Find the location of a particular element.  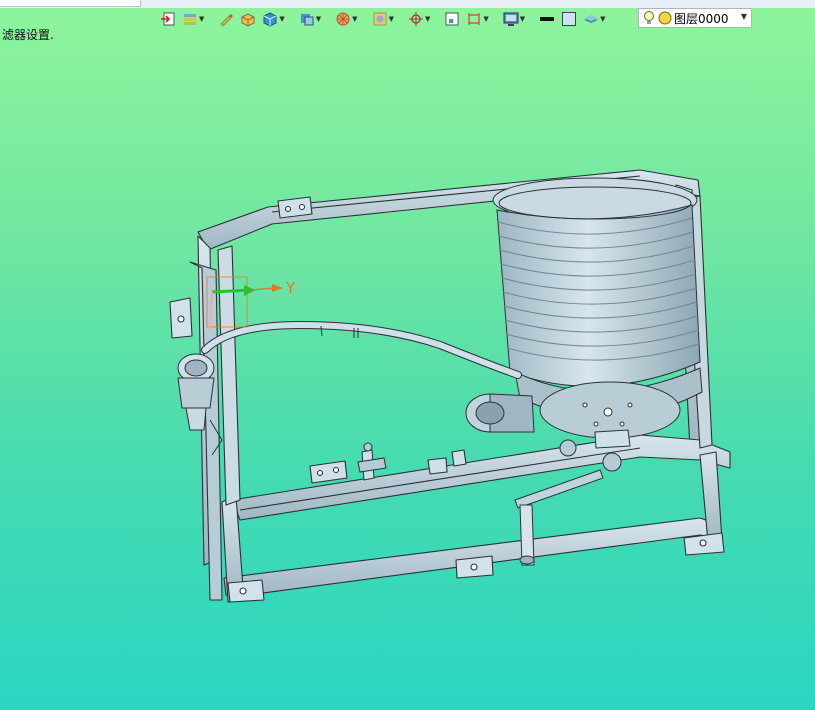

valve-fittings is located at coordinates (372, 461).